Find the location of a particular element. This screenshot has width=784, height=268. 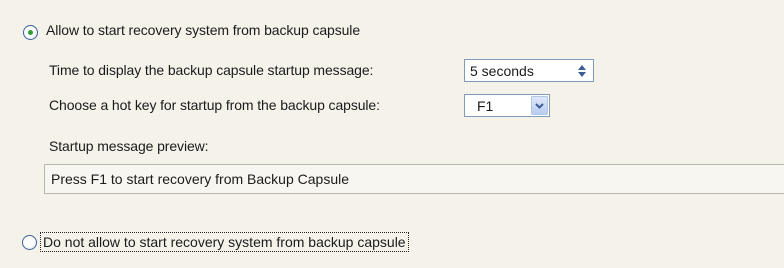

hotkey-dropdown: F1 is located at coordinates (507, 105).